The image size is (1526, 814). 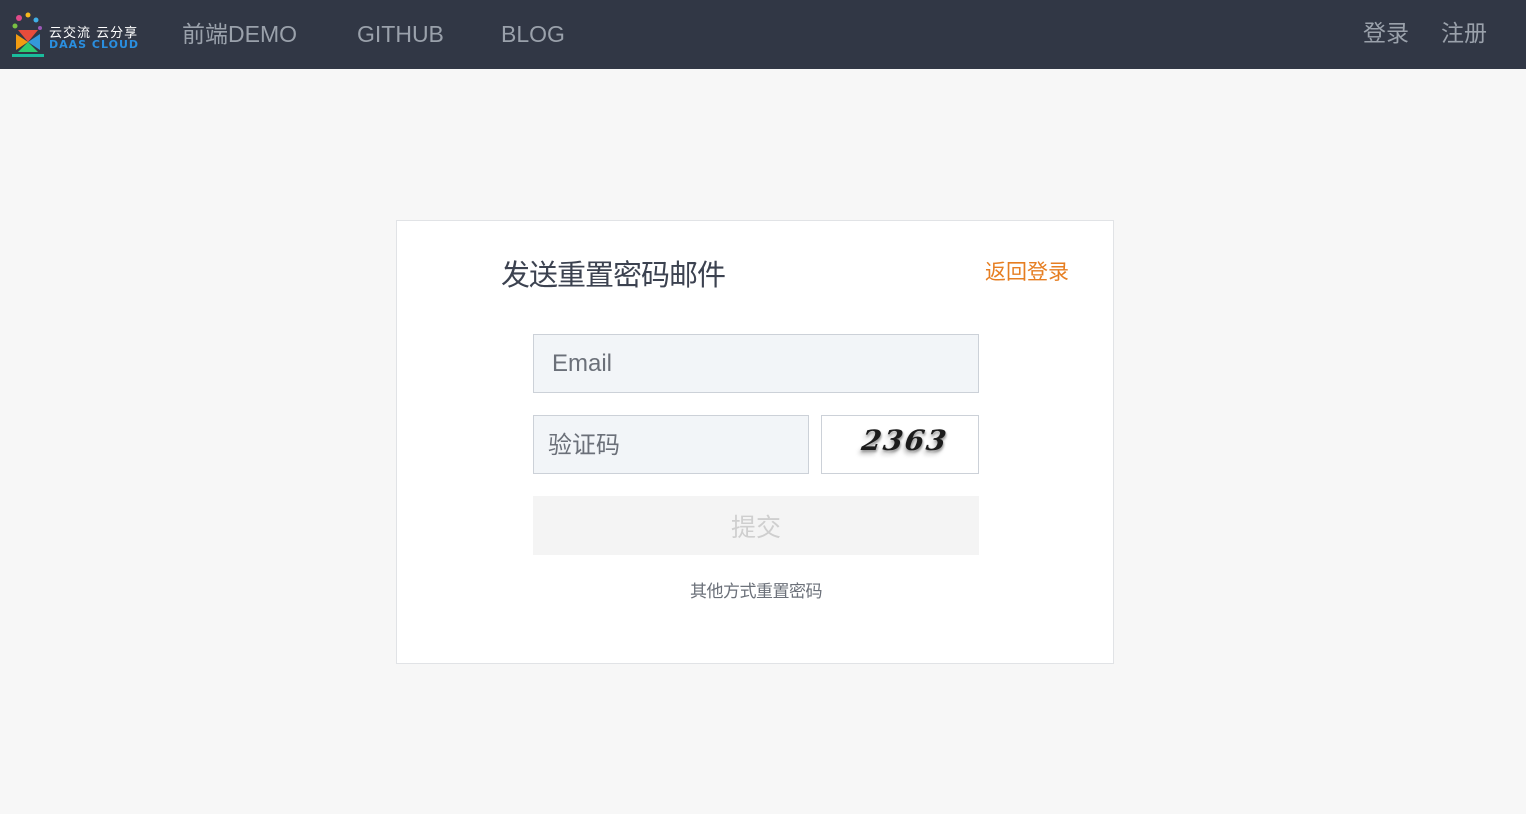 What do you see at coordinates (94, 44) in the screenshot?
I see `logo-brand-text: DAAS CLOUD` at bounding box center [94, 44].